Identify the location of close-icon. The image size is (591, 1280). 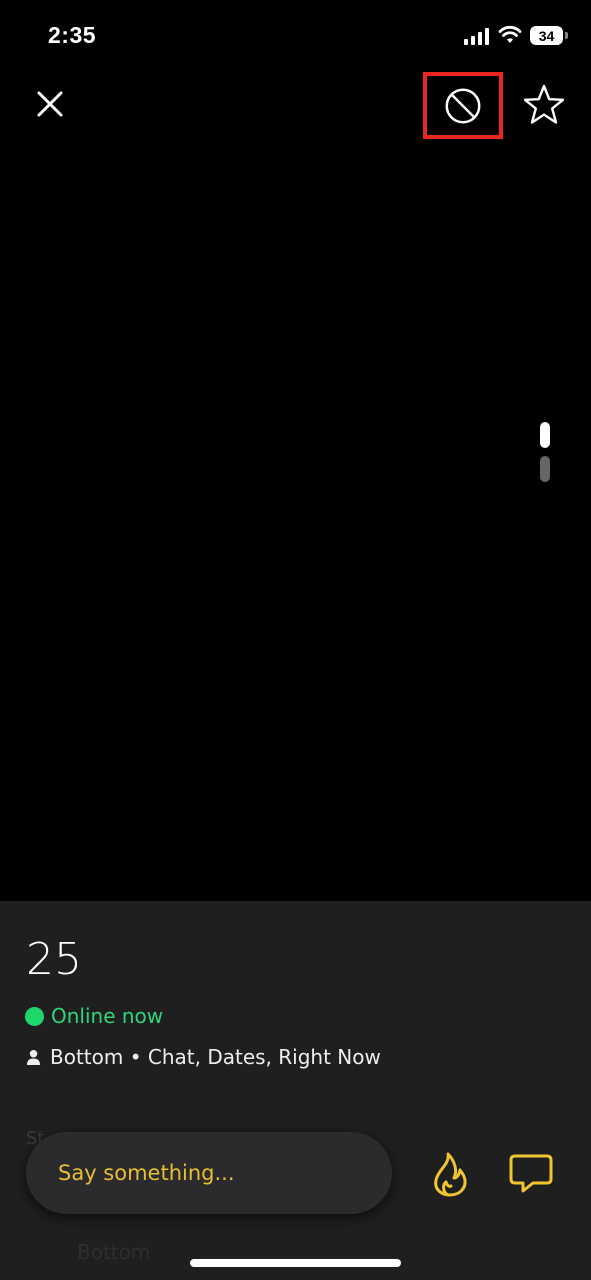
(50, 104).